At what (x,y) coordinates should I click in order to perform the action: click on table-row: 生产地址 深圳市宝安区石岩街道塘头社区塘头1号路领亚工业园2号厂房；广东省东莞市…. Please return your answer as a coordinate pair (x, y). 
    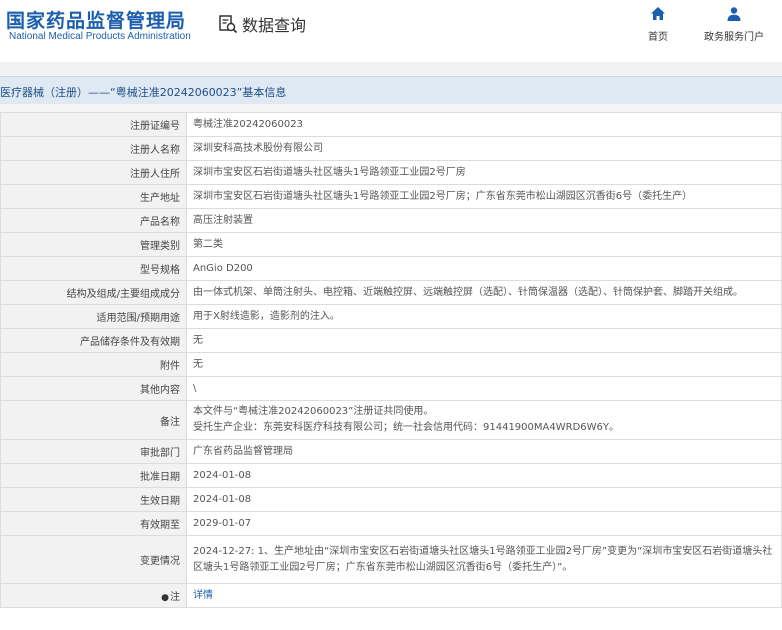
    Looking at the image, I should click on (391, 196).